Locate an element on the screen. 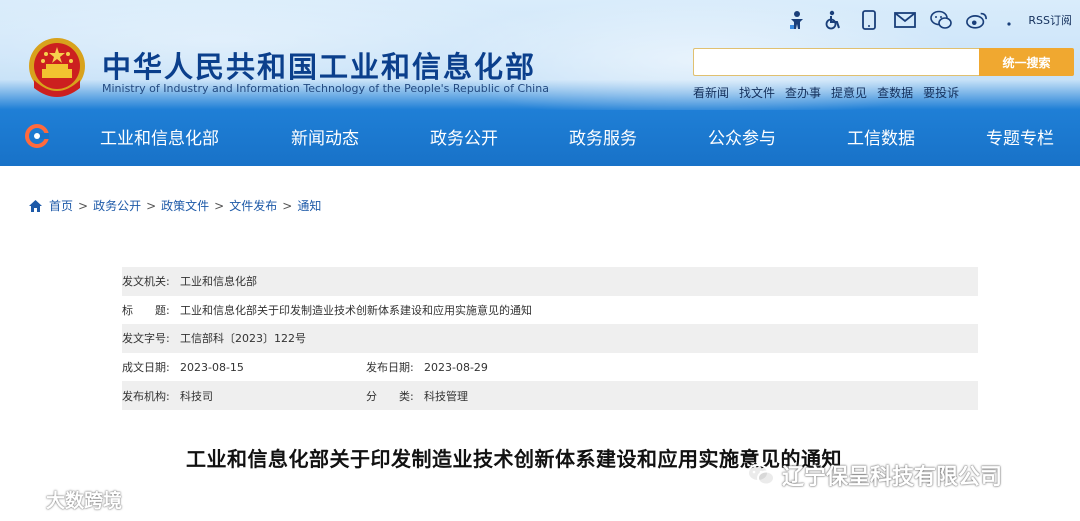  breadcrumb: 首页 > 政务公开 > 政策文件 > 文件发布 > 通知 is located at coordinates (174, 205).